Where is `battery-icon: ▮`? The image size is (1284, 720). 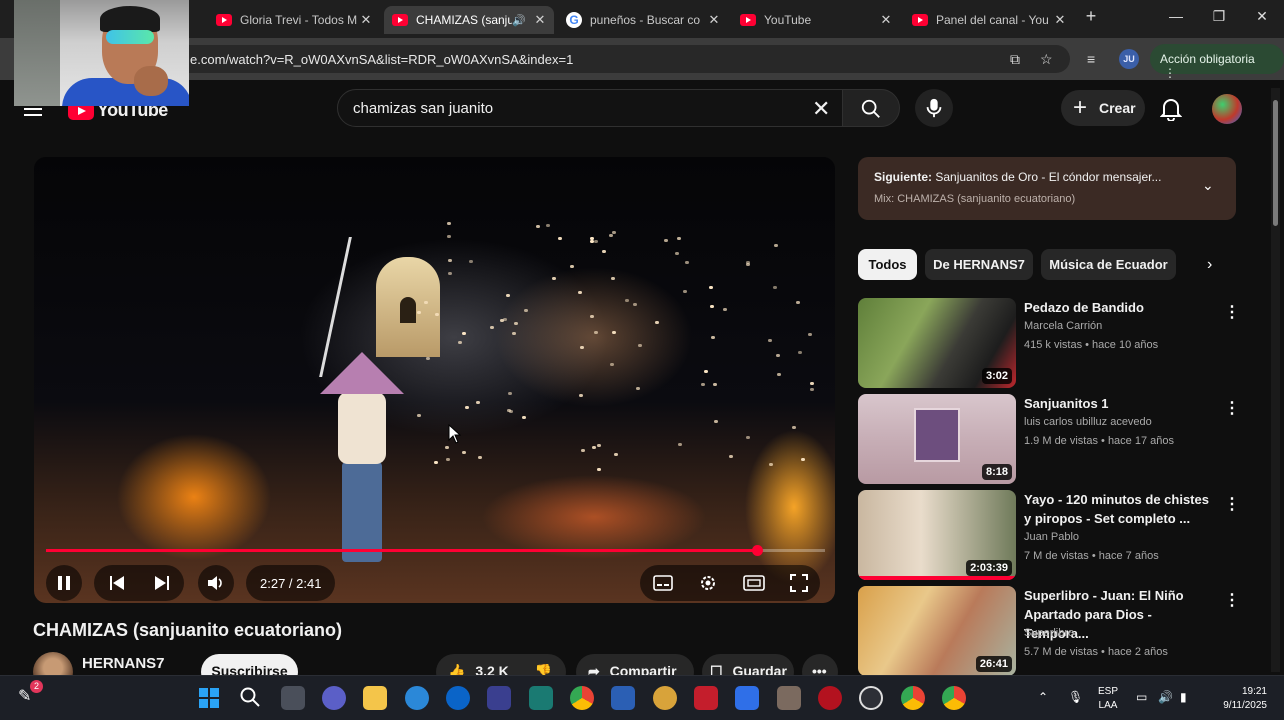
battery-icon: ▮ is located at coordinates (1183, 697).